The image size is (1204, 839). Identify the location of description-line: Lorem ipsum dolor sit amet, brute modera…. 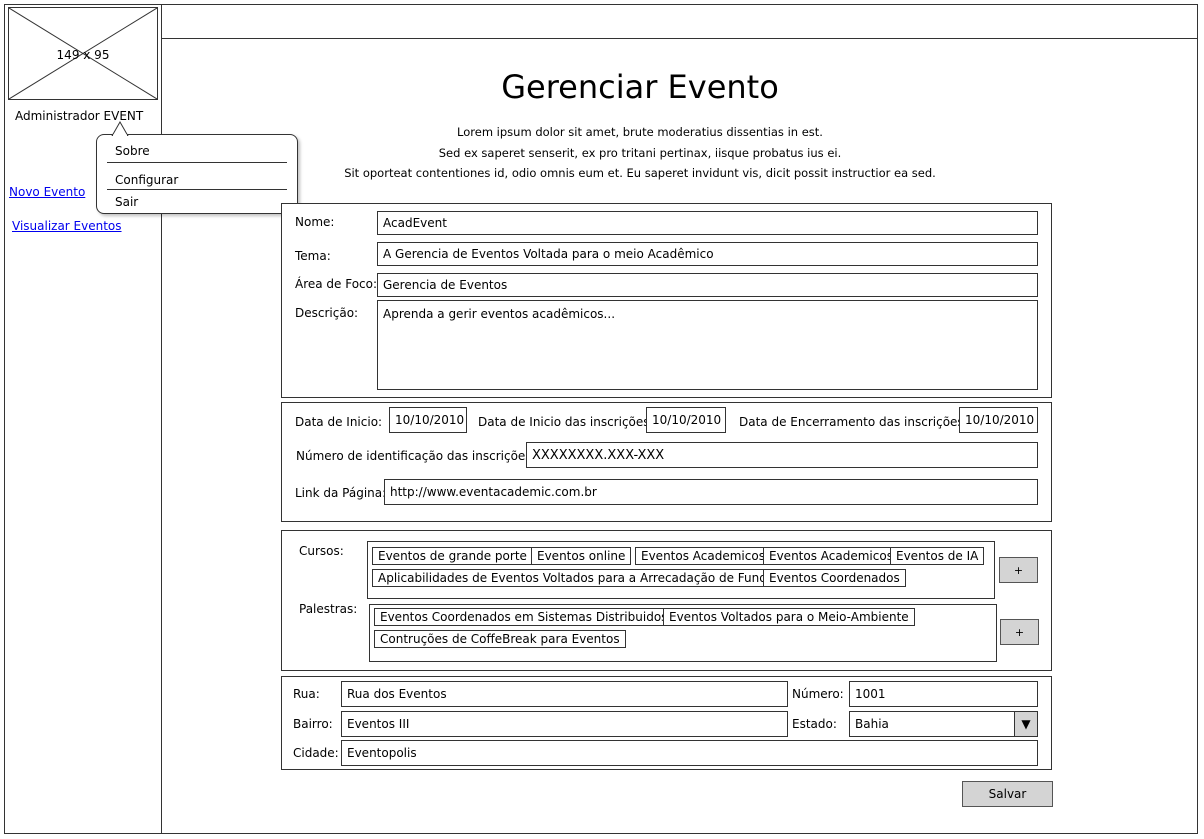
(640, 132).